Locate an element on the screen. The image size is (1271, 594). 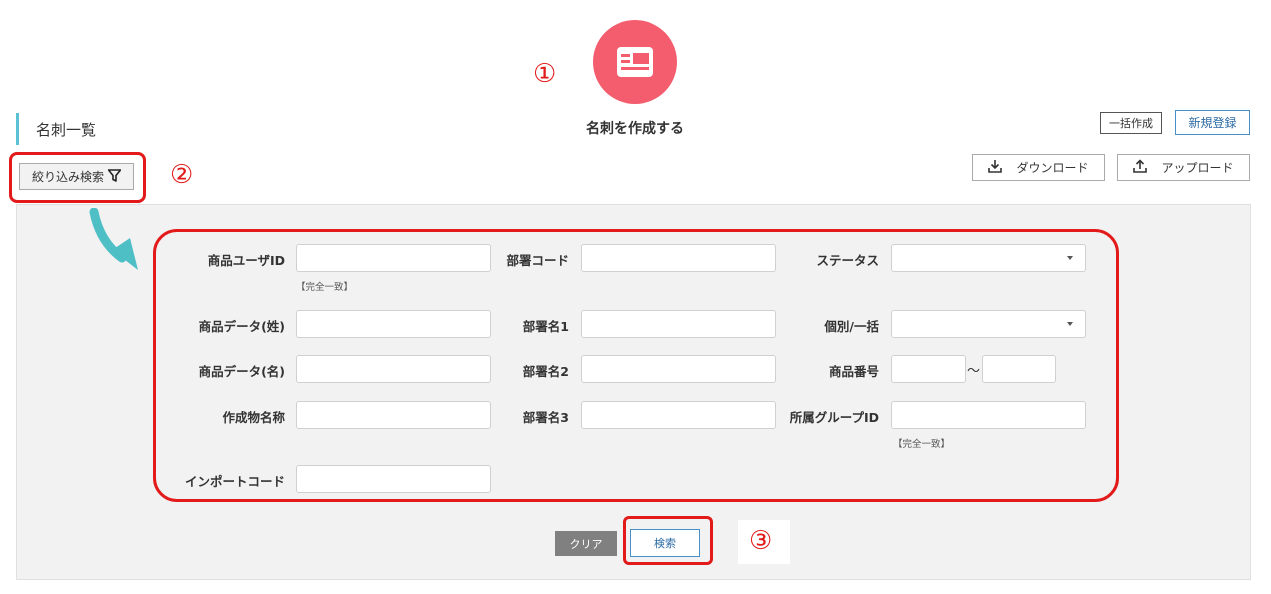
new-register-button: 新規登録 is located at coordinates (1212, 122).